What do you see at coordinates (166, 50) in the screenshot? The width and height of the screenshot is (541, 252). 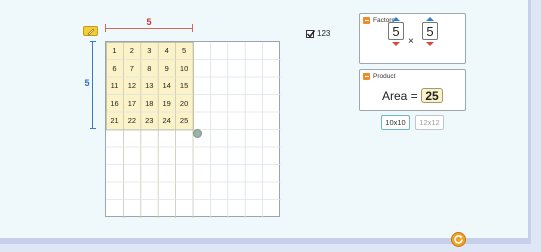 I see `grid-cell-label: 4` at bounding box center [166, 50].